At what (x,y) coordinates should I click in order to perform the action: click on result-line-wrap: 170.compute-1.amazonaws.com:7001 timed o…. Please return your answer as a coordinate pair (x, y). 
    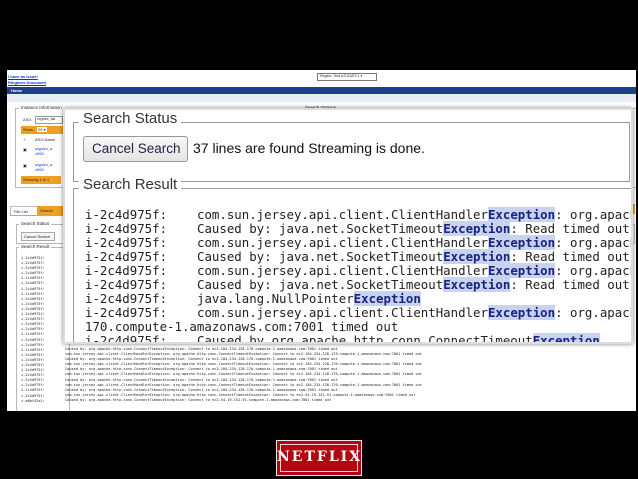
    Looking at the image, I should click on (242, 326).